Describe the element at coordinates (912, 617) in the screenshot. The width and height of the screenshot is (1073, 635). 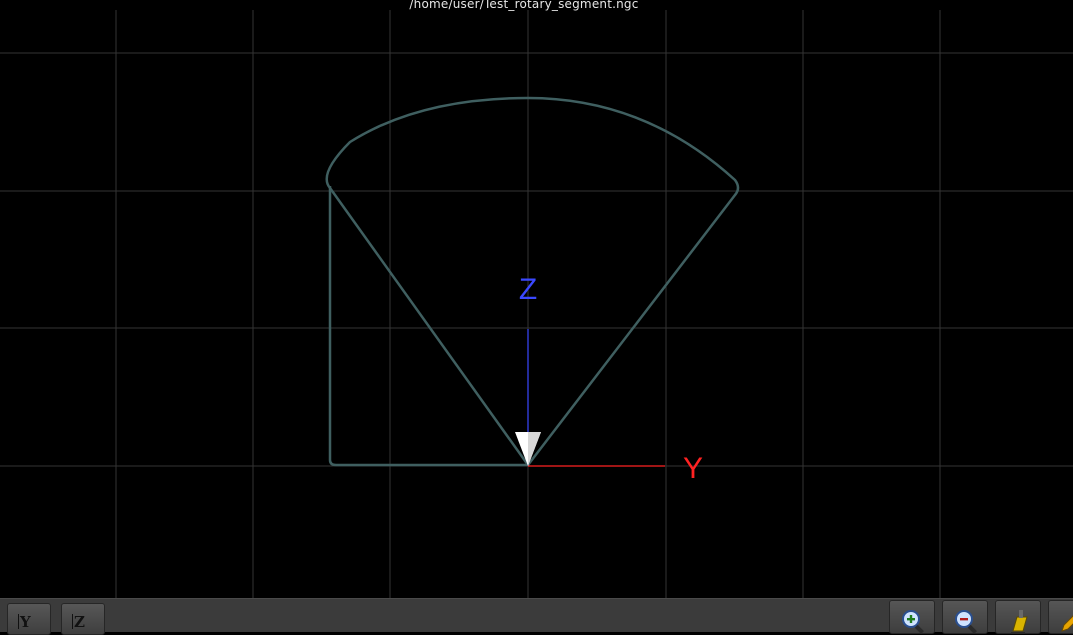
I see `zoom-in-button` at that location.